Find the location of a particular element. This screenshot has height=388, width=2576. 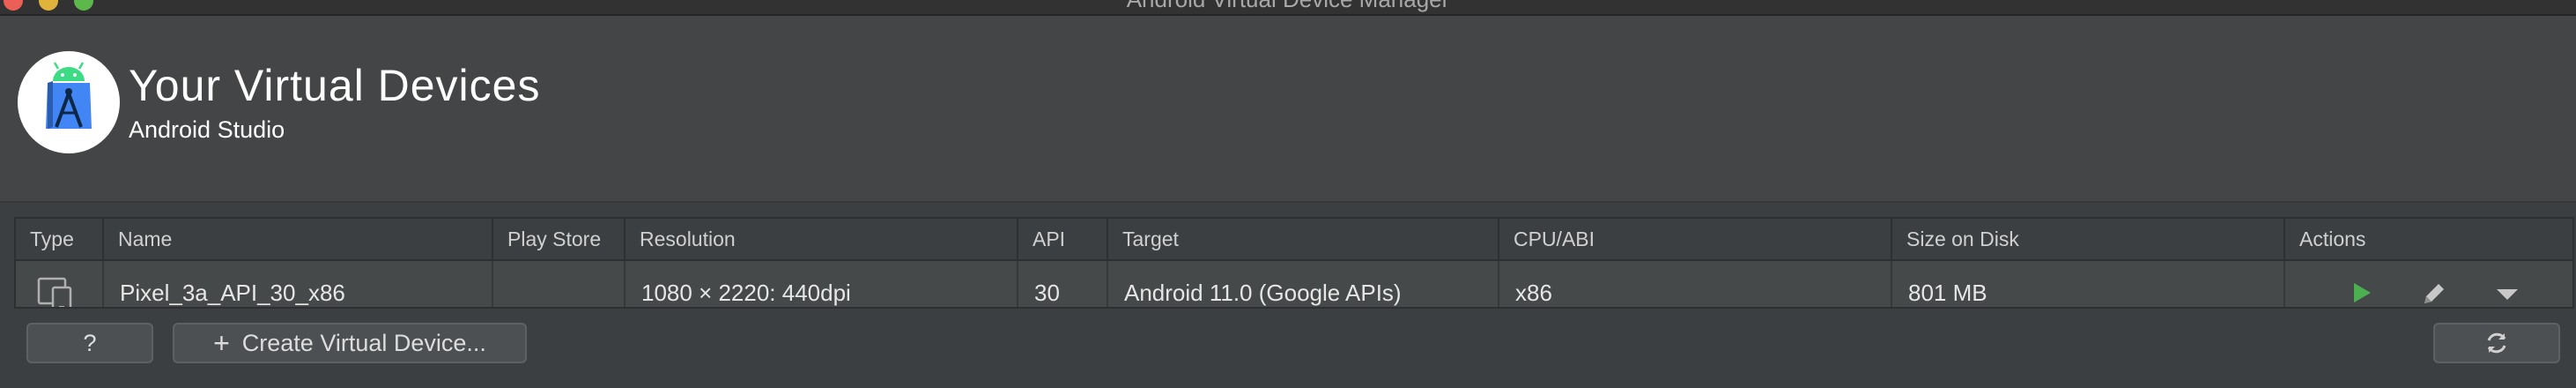

plus-icon: + is located at coordinates (222, 342).